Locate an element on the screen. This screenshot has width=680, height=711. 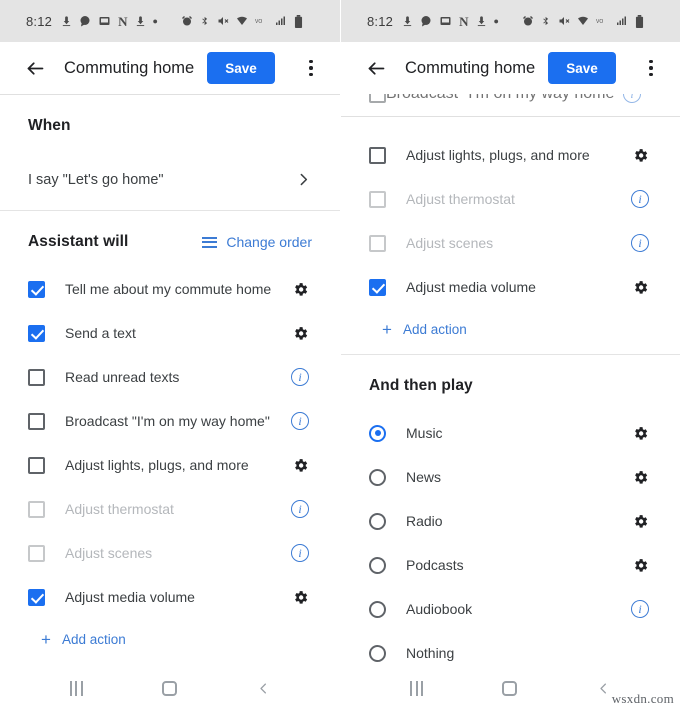
play-section-header: And then play is located at coordinates (510, 375).